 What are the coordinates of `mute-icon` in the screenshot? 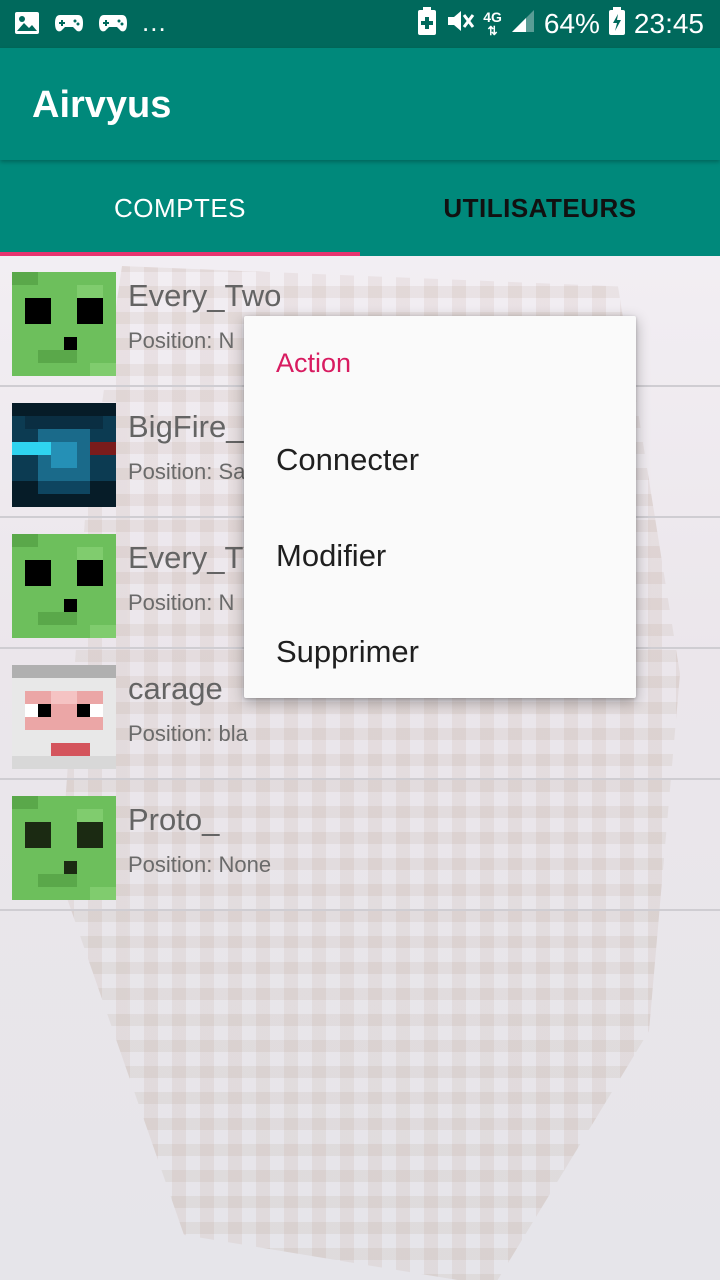 It's located at (460, 24).